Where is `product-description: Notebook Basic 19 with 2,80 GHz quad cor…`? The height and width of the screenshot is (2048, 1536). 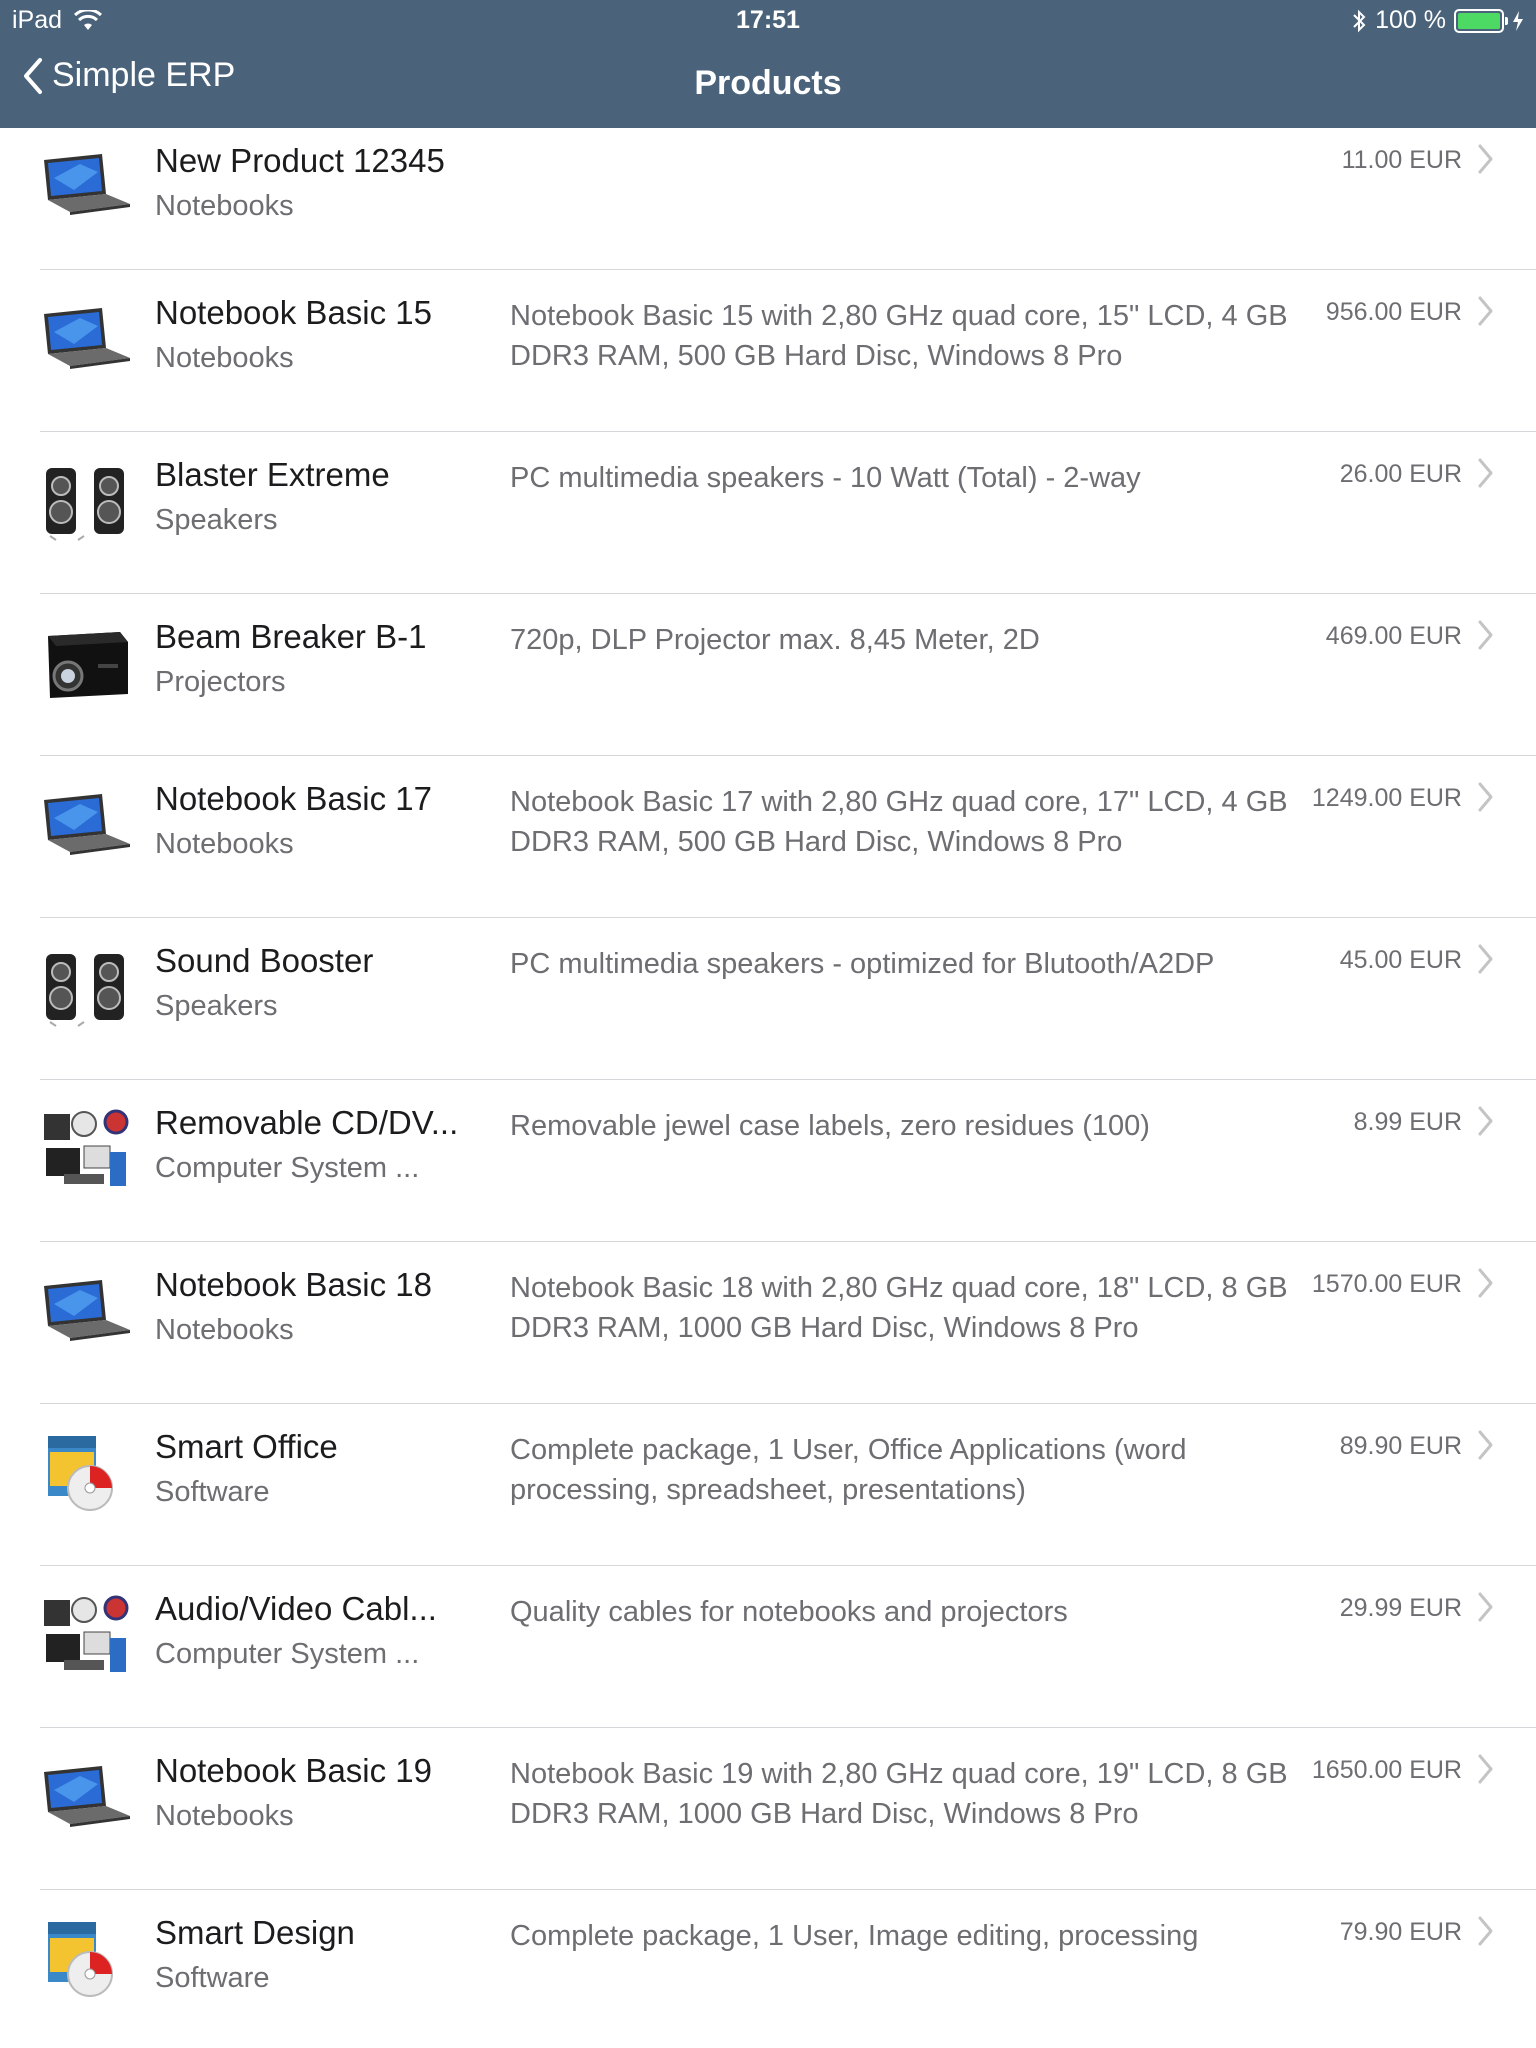
product-description: Notebook Basic 19 with 2,80 GHz quad cor… is located at coordinates (899, 1794).